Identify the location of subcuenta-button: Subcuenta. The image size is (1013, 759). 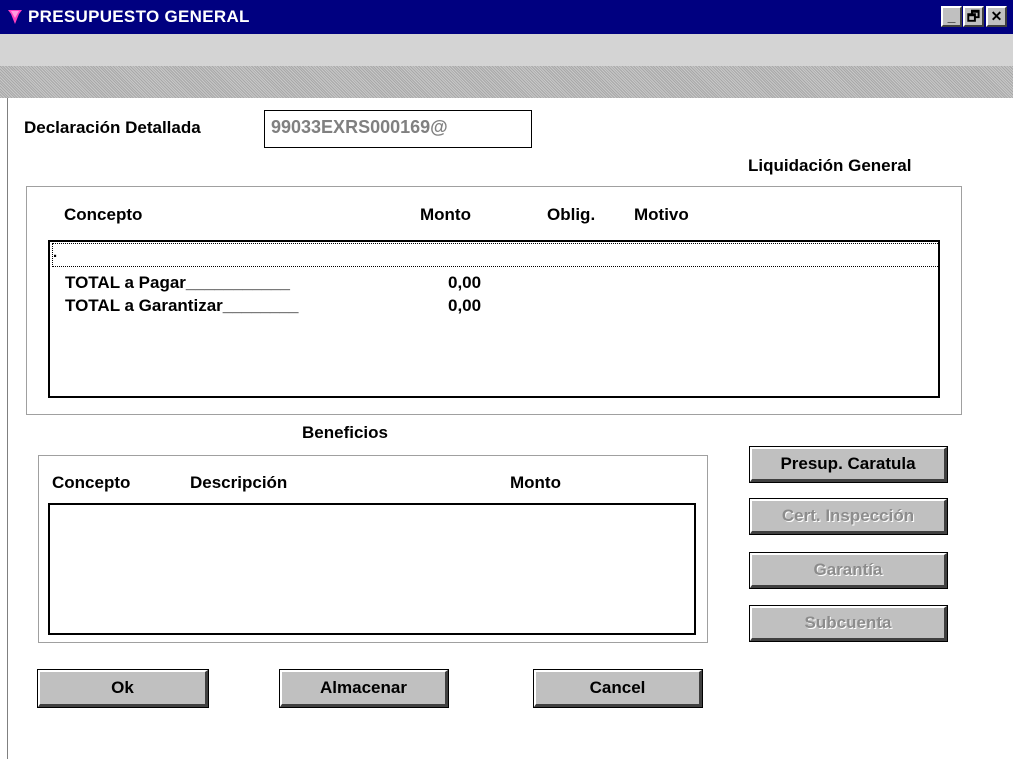
(848, 623).